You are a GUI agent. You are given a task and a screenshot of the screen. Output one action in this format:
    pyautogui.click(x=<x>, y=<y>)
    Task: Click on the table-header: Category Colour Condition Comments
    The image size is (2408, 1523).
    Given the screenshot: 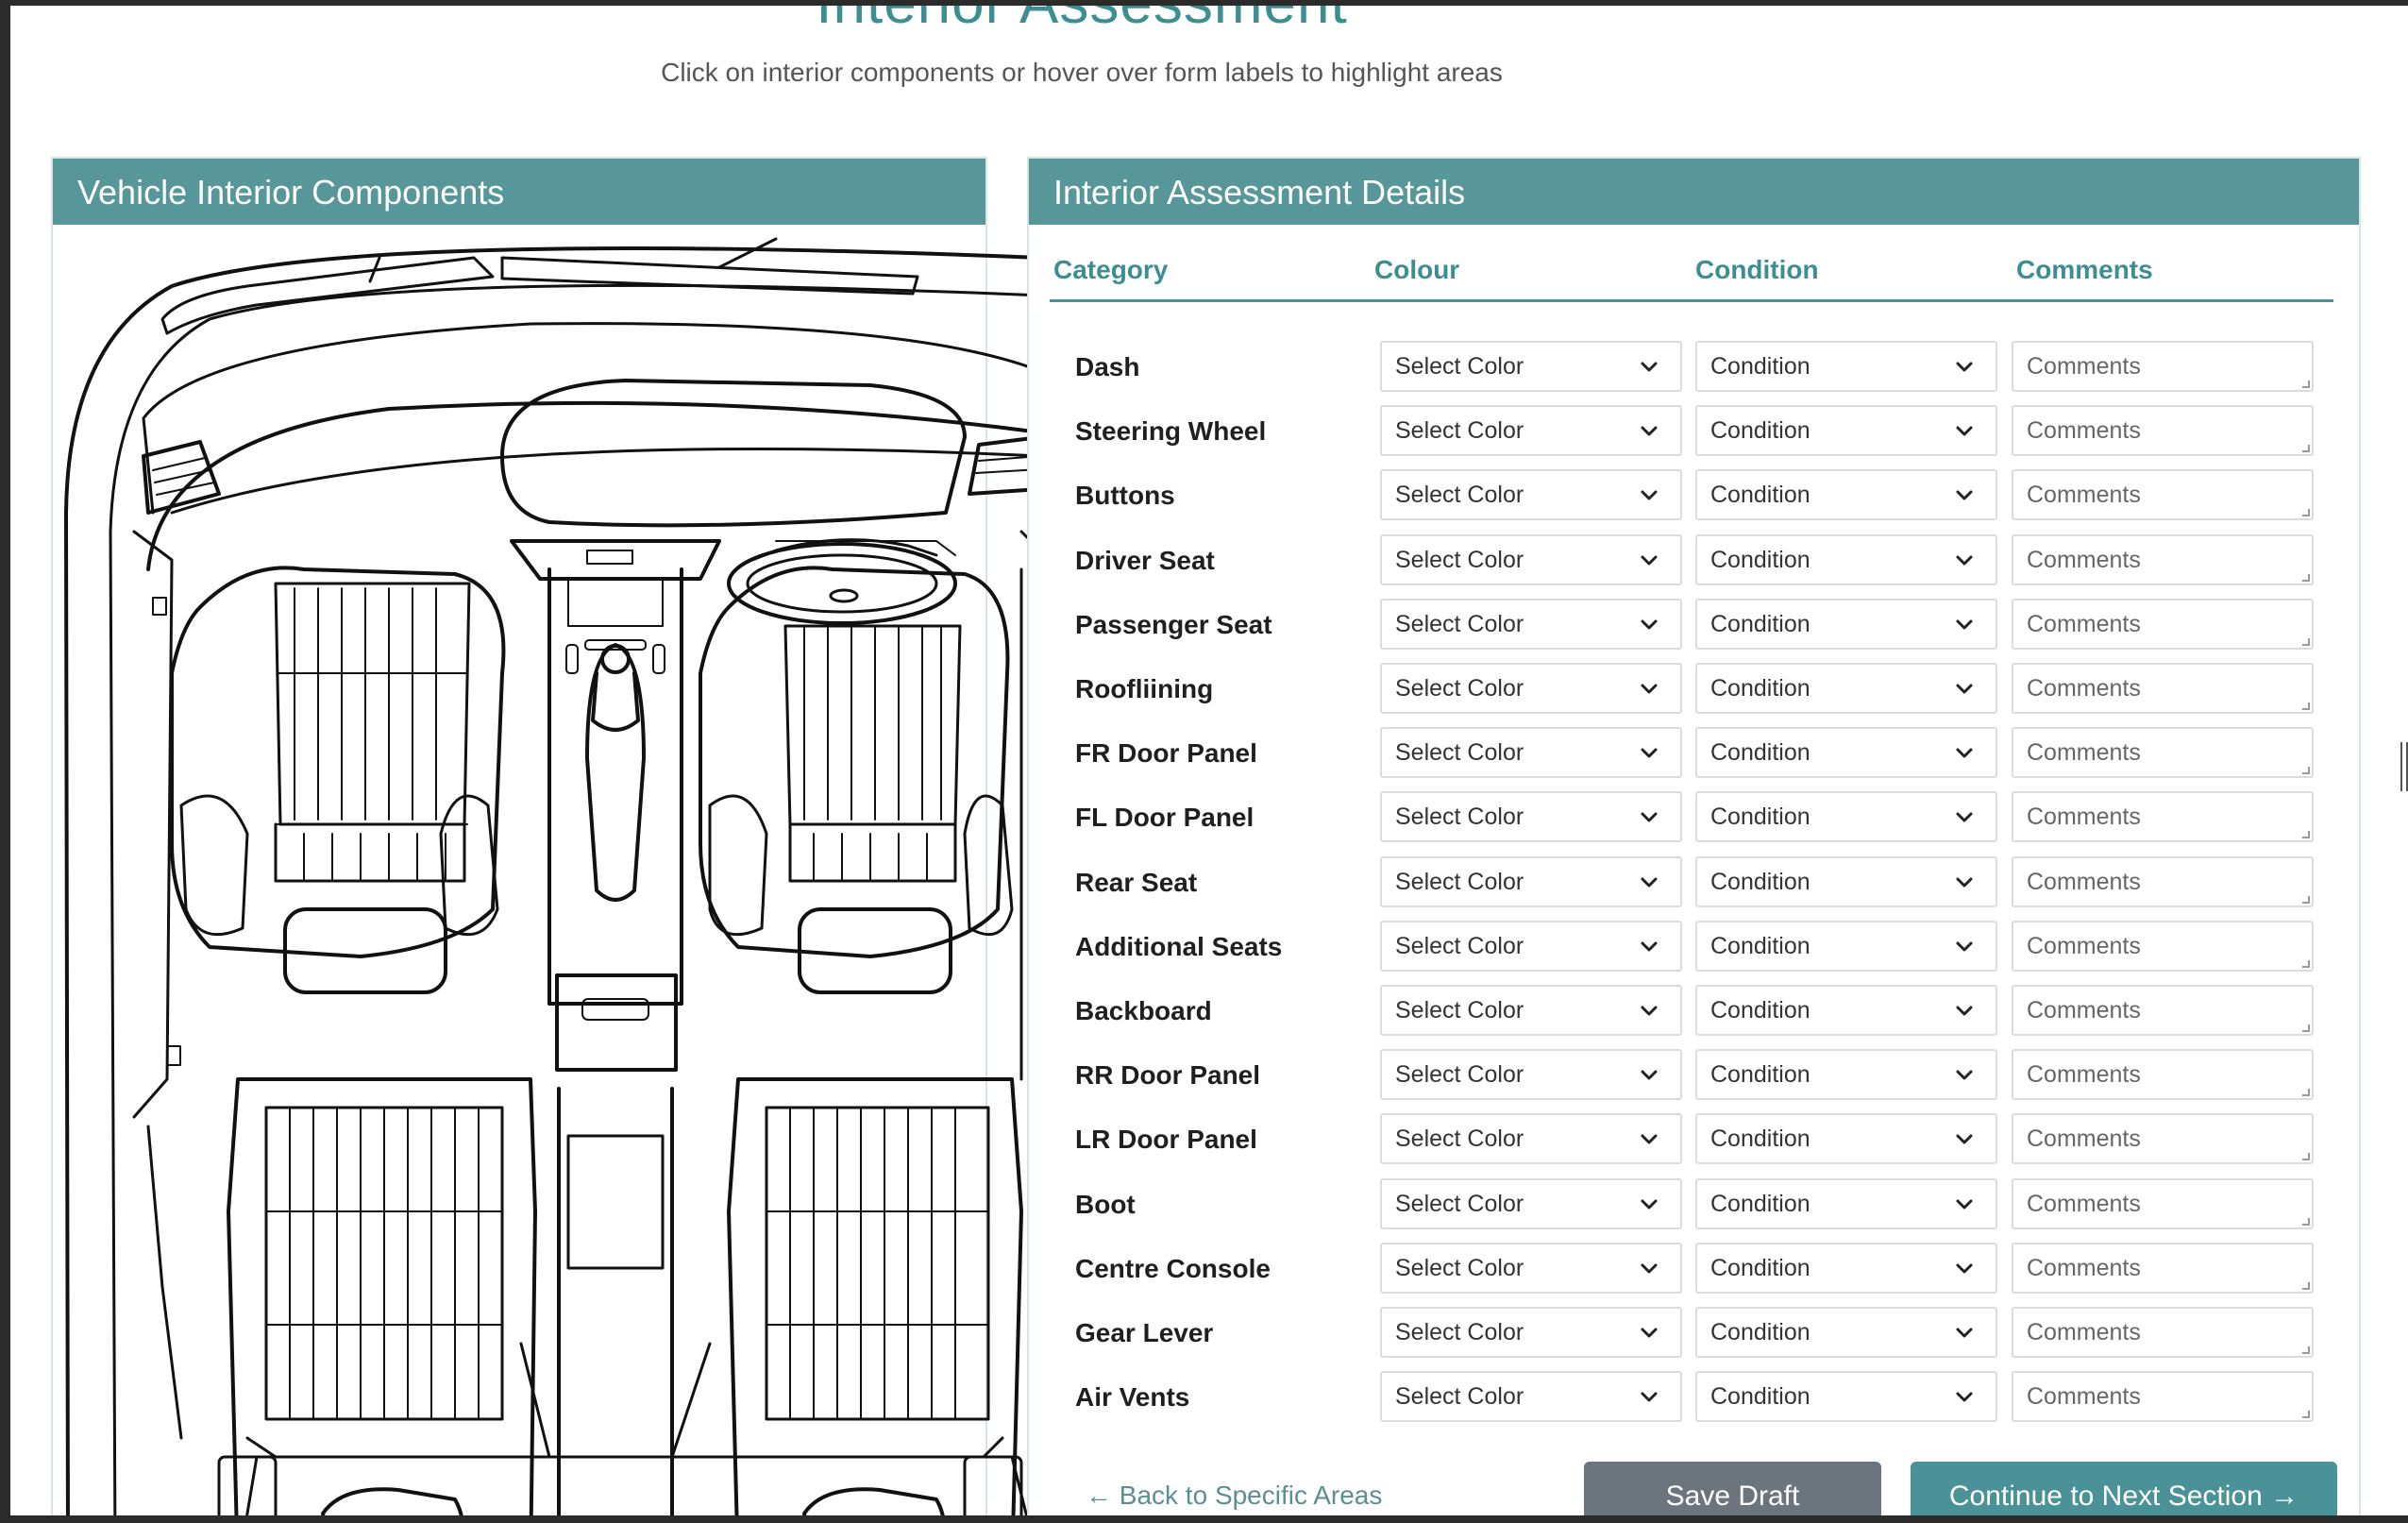 What is the action you would take?
    pyautogui.click(x=1691, y=278)
    